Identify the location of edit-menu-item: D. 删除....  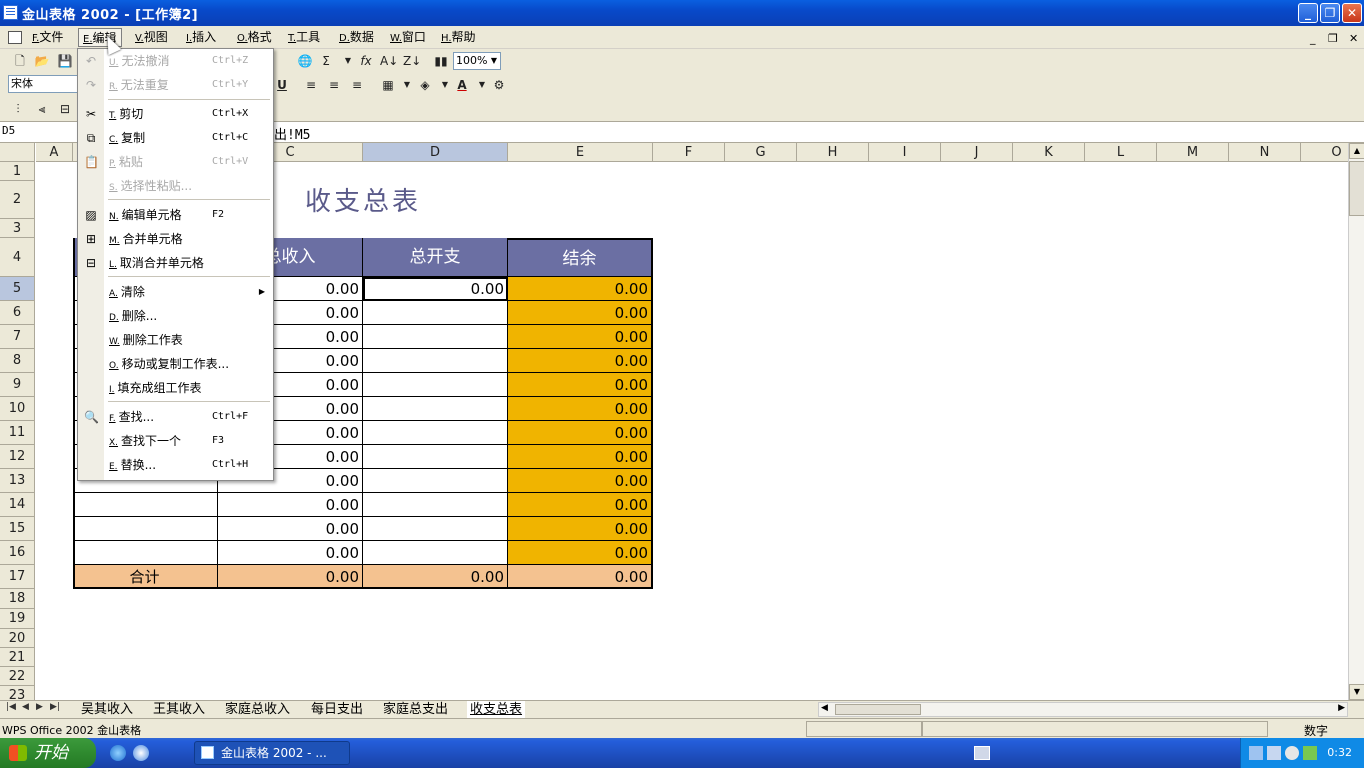
(175, 316).